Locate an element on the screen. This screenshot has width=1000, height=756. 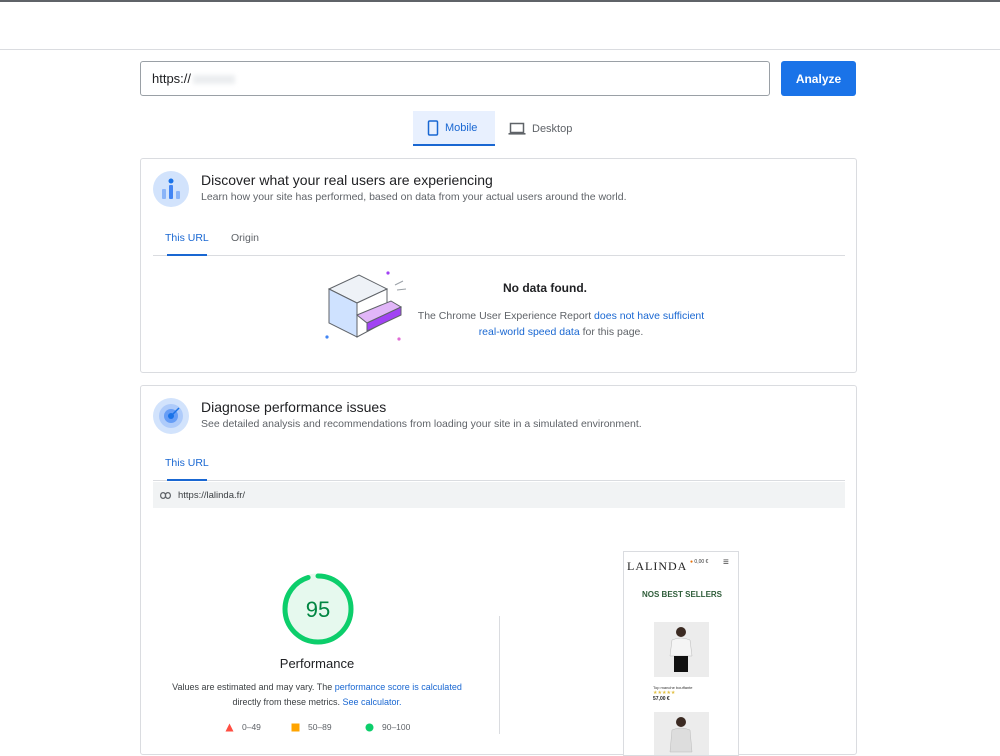
radar-icon is located at coordinates (171, 416).